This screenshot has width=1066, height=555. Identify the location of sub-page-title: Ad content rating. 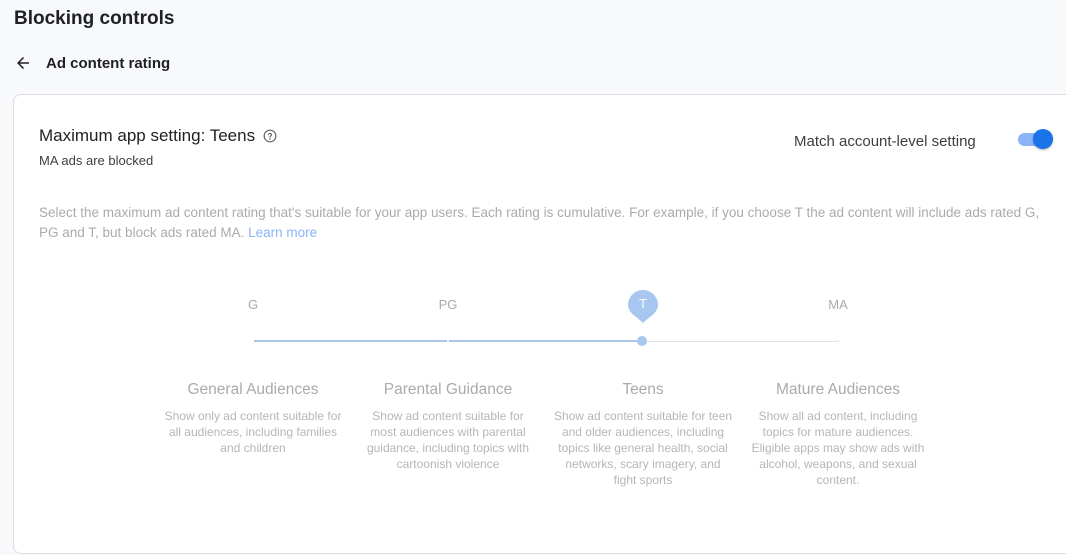
(108, 63).